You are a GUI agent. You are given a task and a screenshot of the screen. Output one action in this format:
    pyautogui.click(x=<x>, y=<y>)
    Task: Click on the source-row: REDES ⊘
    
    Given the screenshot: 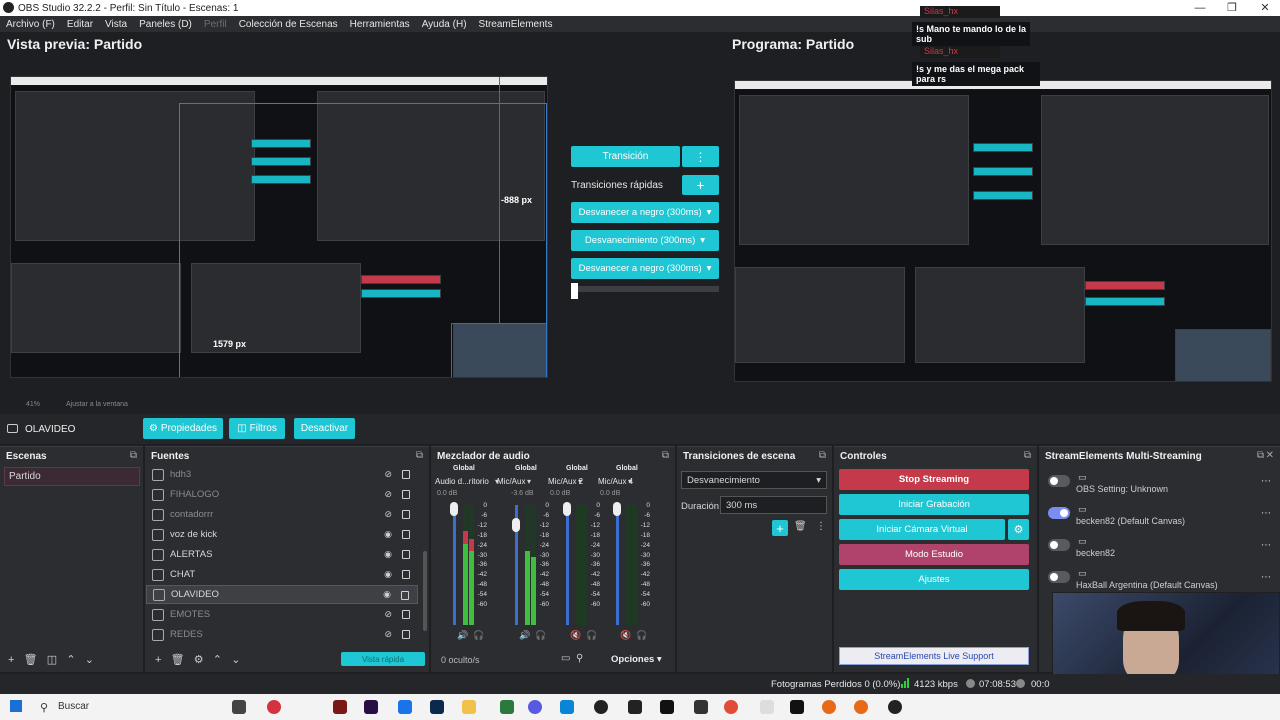 What is the action you would take?
    pyautogui.click(x=282, y=634)
    